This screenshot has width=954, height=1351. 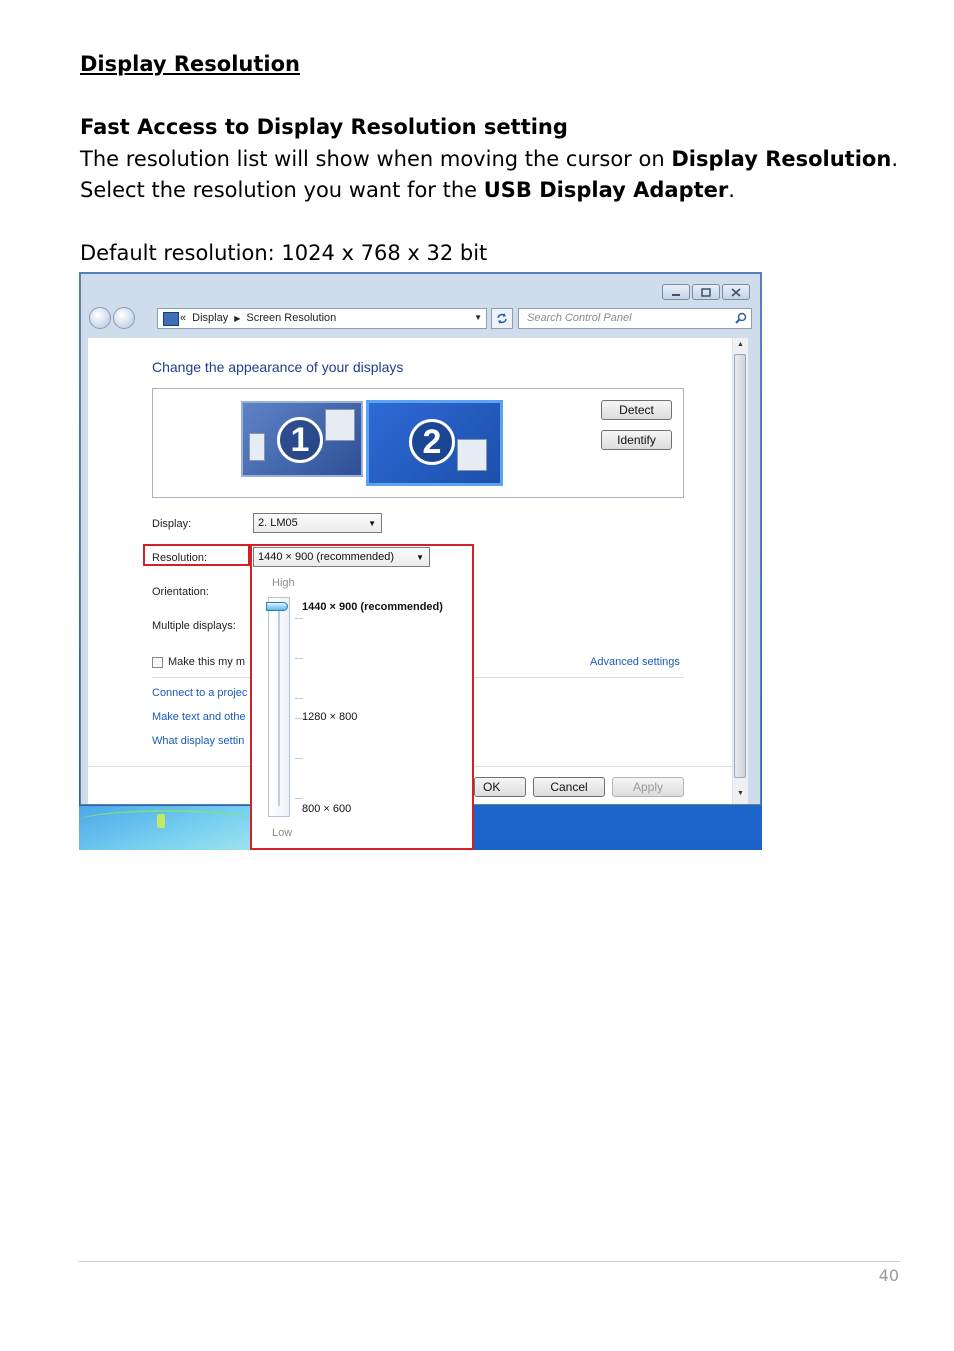 I want to click on control-panel-icon, so click(x=171, y=319).